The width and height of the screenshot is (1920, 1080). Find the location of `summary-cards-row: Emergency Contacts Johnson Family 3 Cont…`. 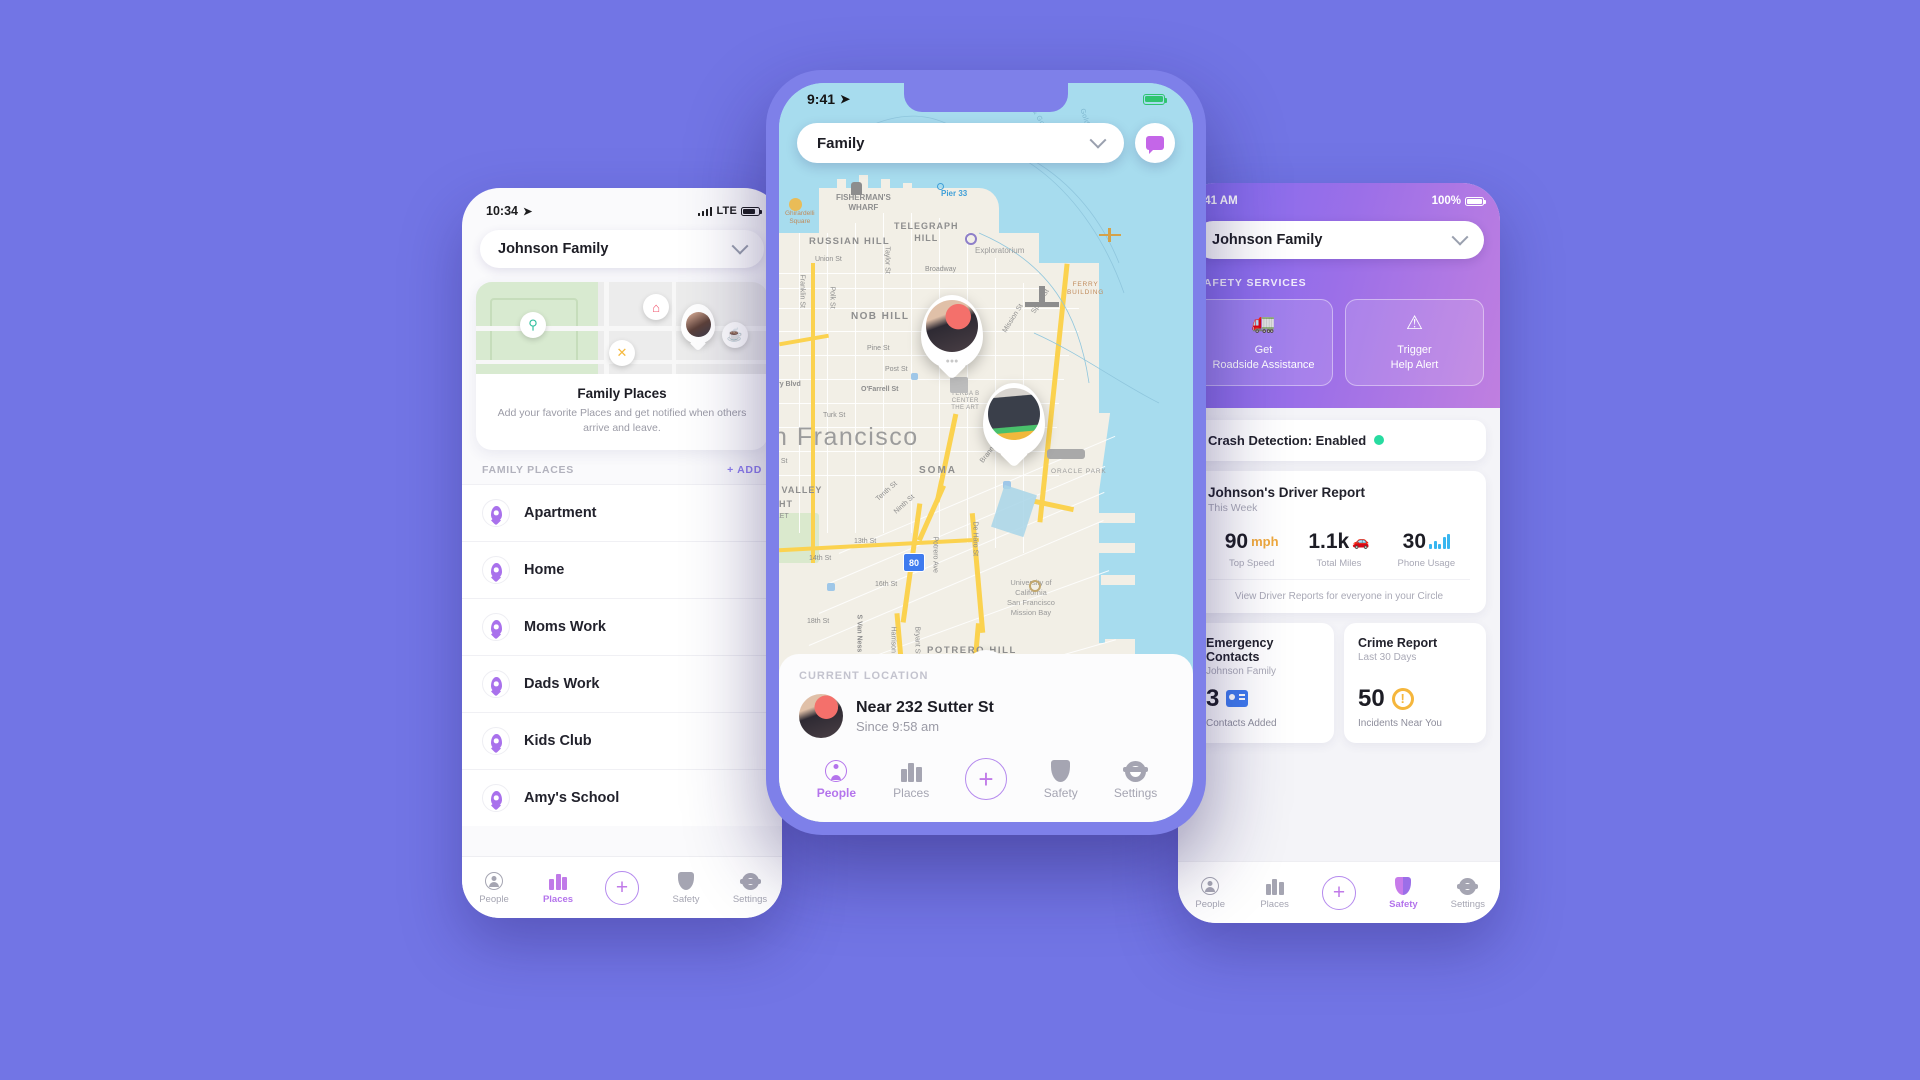

summary-cards-row: Emergency Contacts Johnson Family 3 Cont… is located at coordinates (1339, 682).